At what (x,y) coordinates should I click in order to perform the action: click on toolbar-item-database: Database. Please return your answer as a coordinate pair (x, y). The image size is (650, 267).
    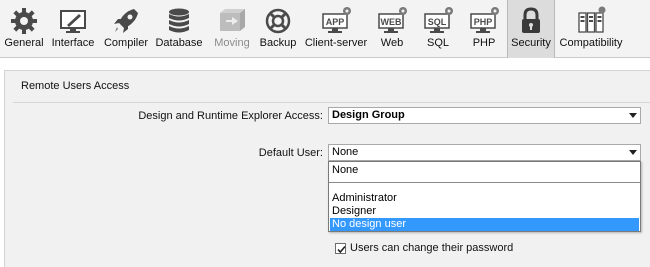
    Looking at the image, I should click on (179, 29).